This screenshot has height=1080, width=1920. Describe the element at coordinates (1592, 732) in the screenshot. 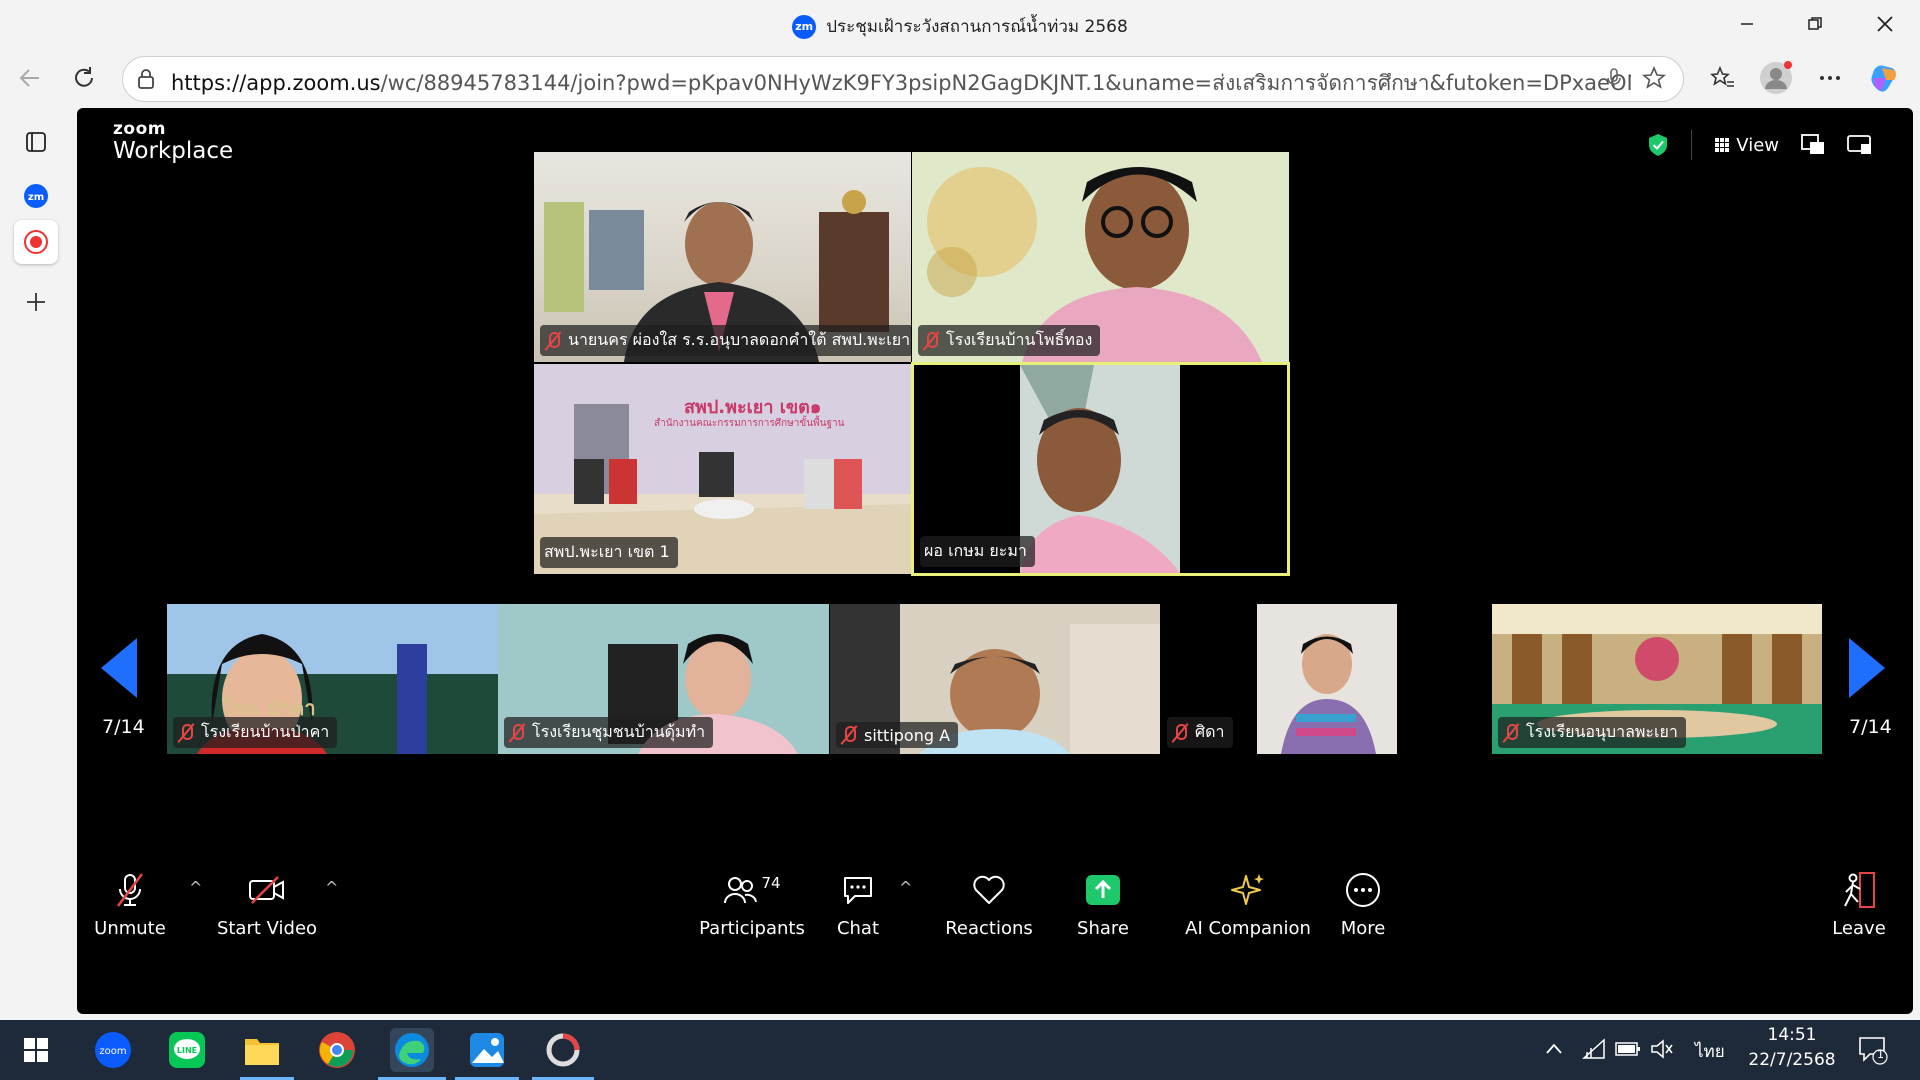

I see `participant-name-label: โรงเรียนอนุบาลพะเยา` at that location.